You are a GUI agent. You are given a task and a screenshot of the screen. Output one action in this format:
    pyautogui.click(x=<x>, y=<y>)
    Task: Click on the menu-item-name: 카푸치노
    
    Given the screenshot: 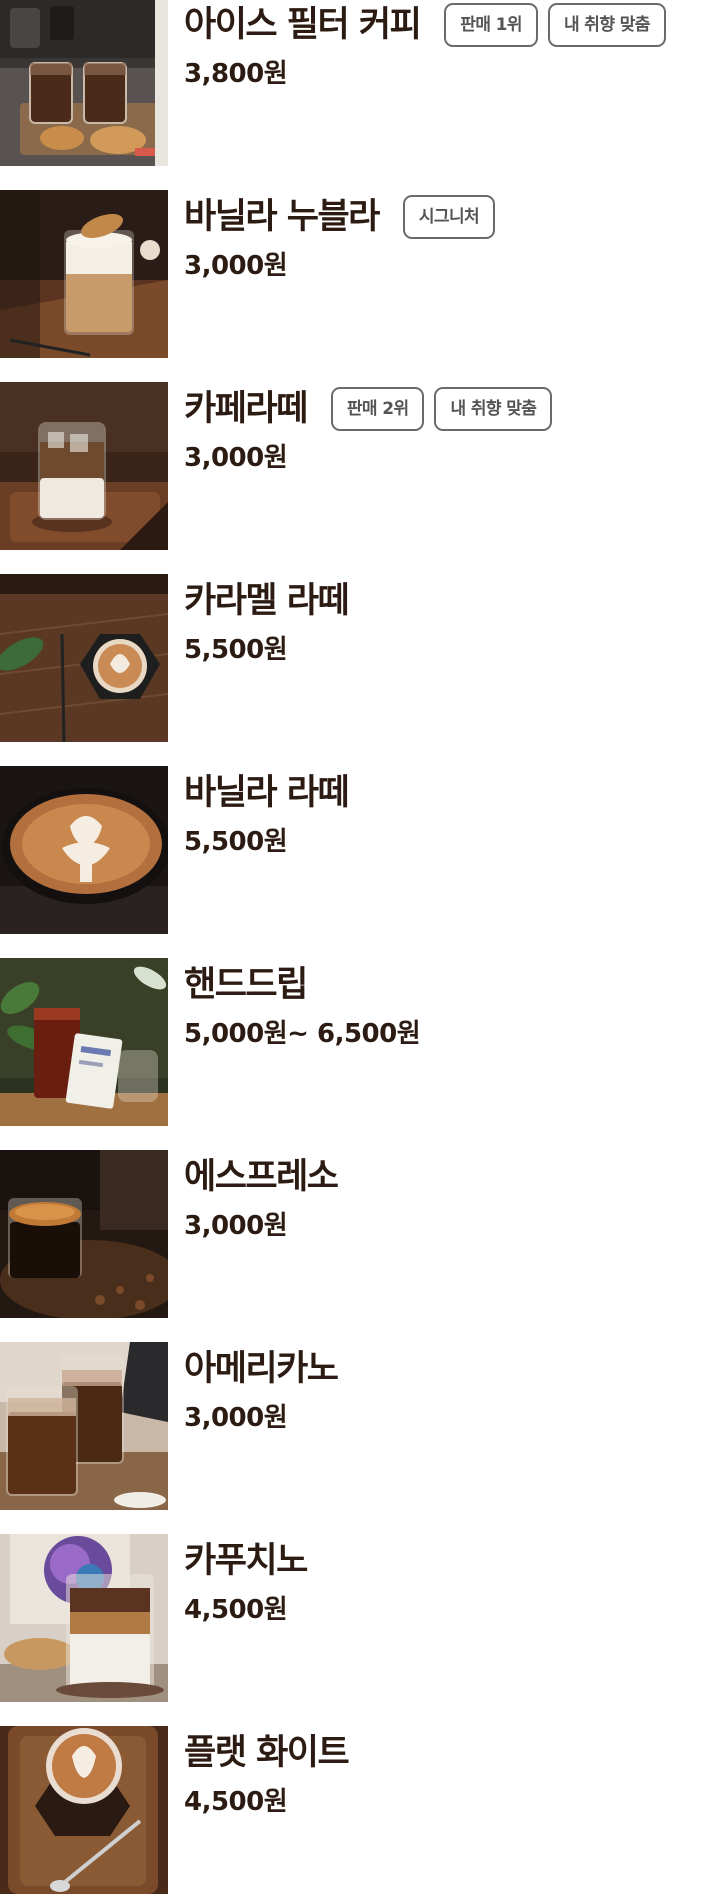 What is the action you would take?
    pyautogui.click(x=246, y=1561)
    